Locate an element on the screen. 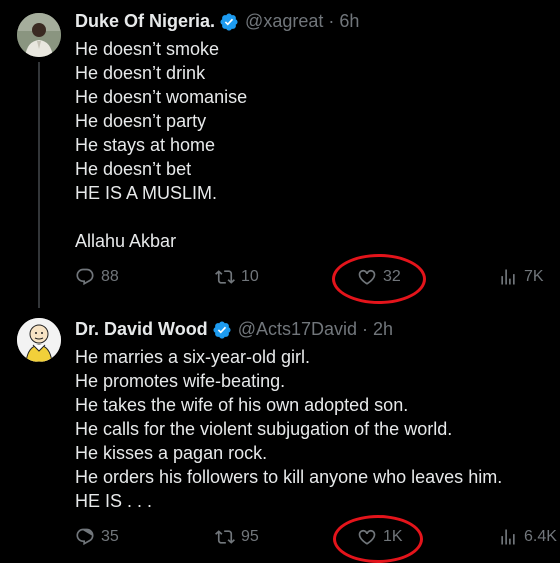 The height and width of the screenshot is (563, 560). display-name: Dr. David Wood is located at coordinates (141, 329).